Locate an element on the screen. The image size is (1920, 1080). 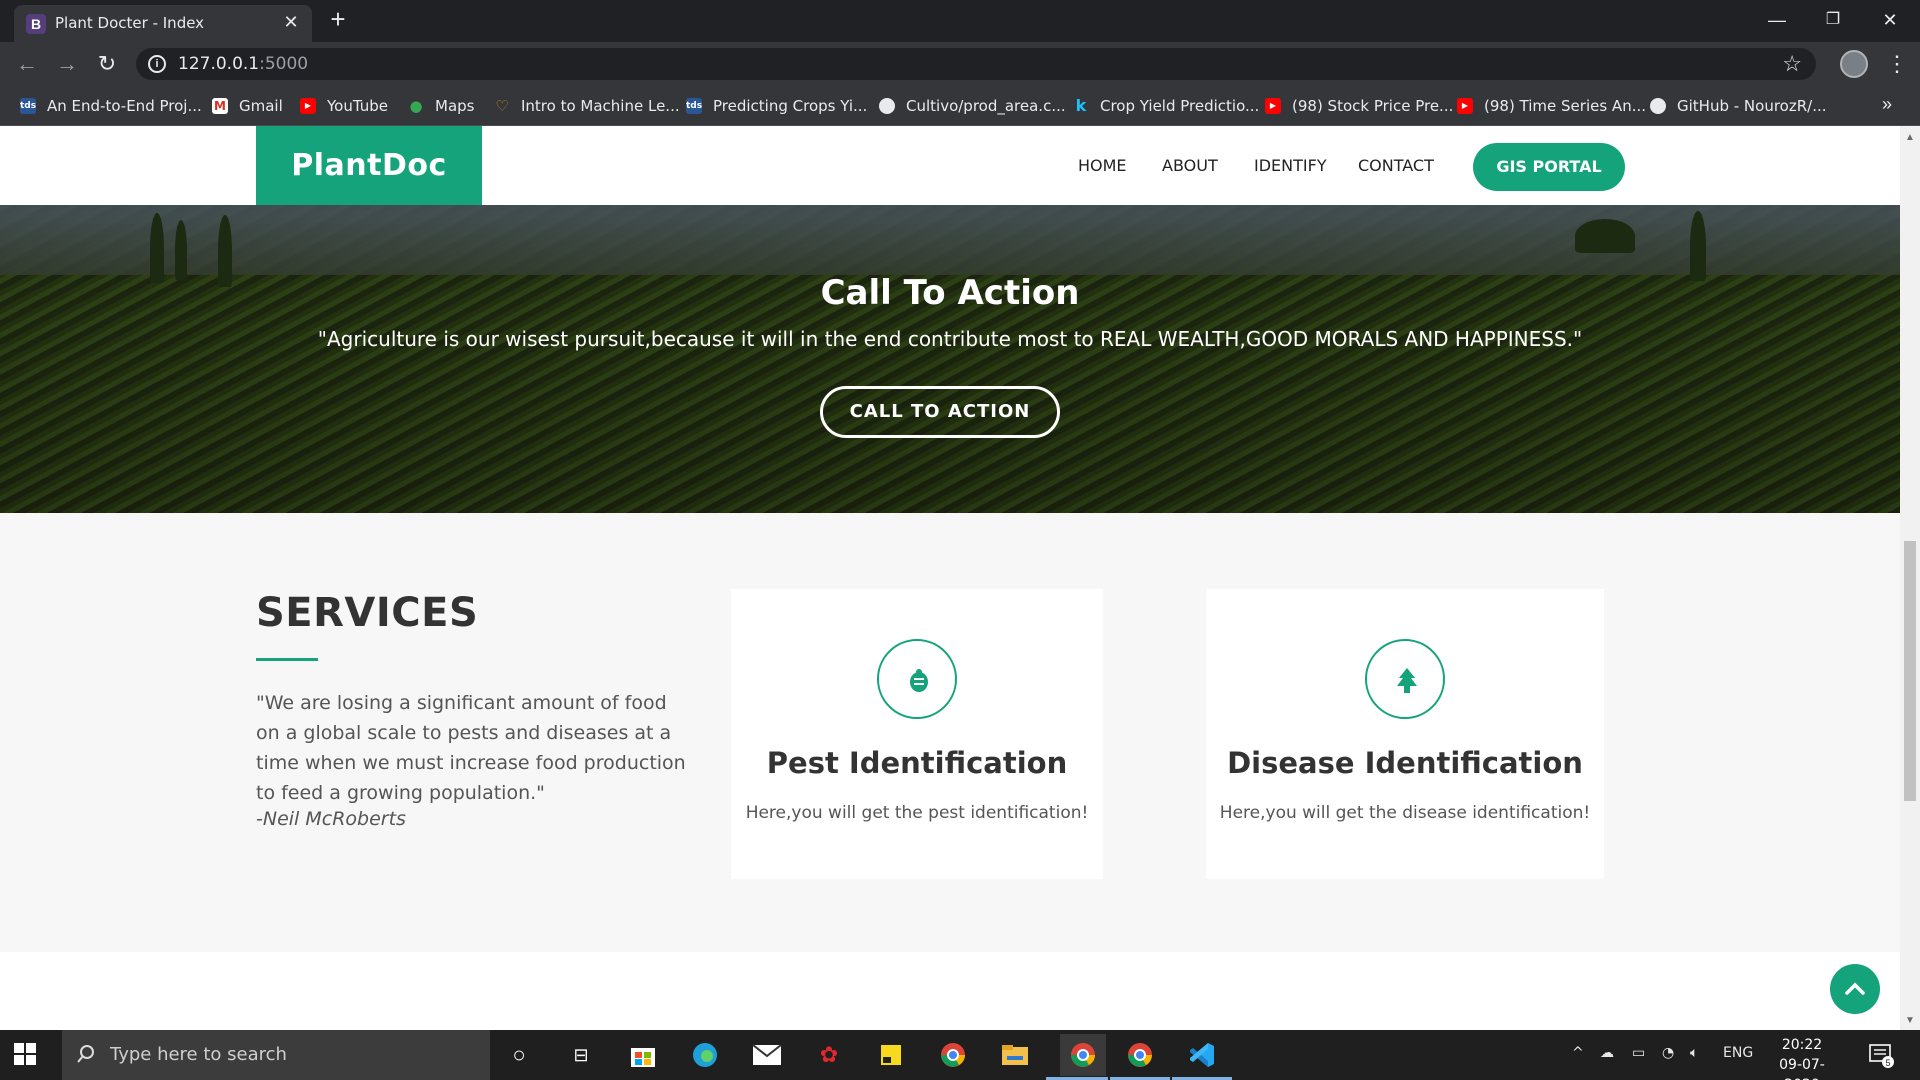
battery-icon: ▭ is located at coordinates (1638, 1053).